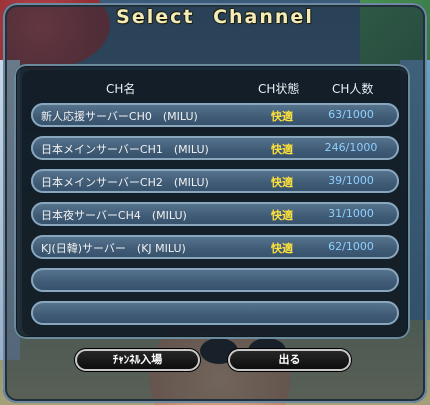 This screenshot has height=405, width=430. Describe the element at coordinates (137, 360) in the screenshot. I see `enter-channel-button: ﾁｬﾝﾈﾙ入場` at that location.